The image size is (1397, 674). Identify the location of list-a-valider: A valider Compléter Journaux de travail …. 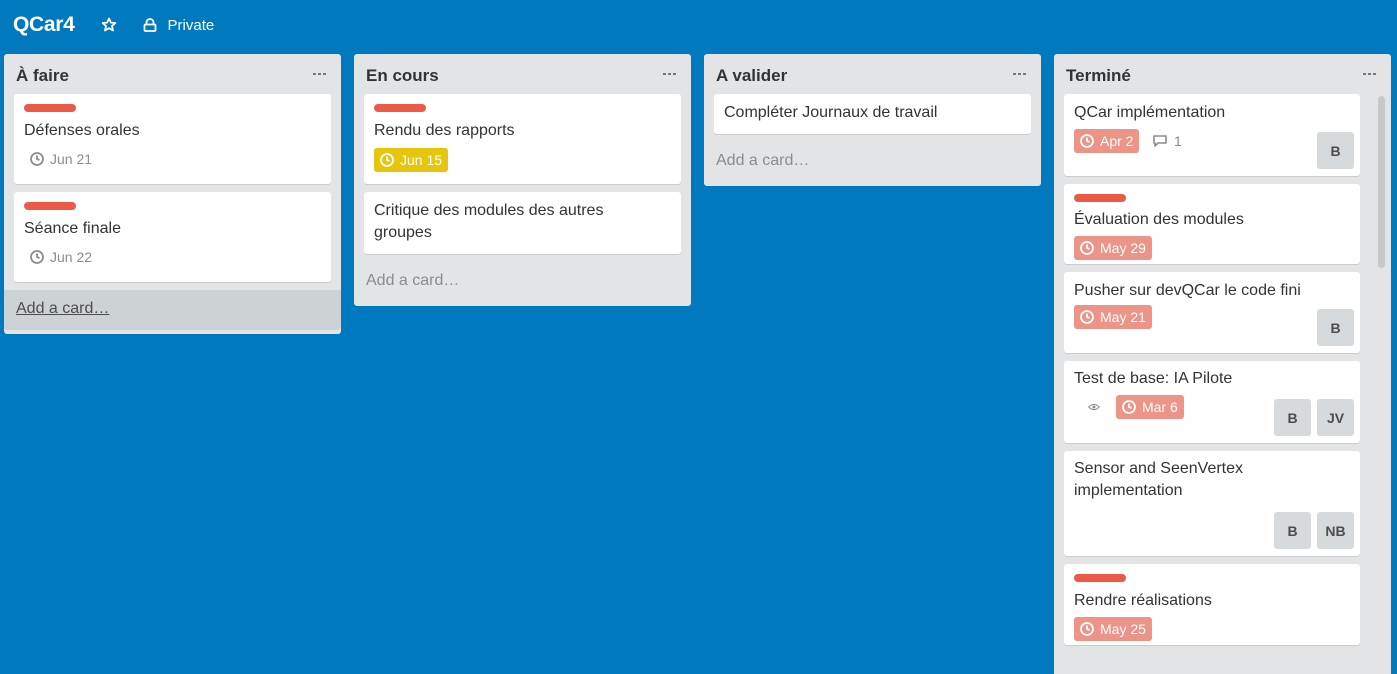
(872, 120).